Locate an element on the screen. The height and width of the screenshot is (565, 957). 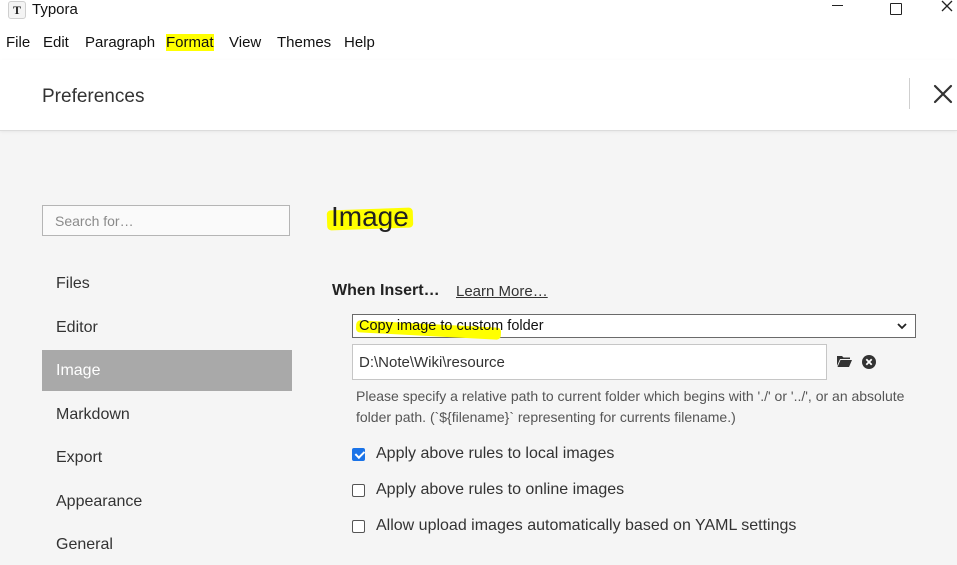
maximize-button is located at coordinates (896, 9).